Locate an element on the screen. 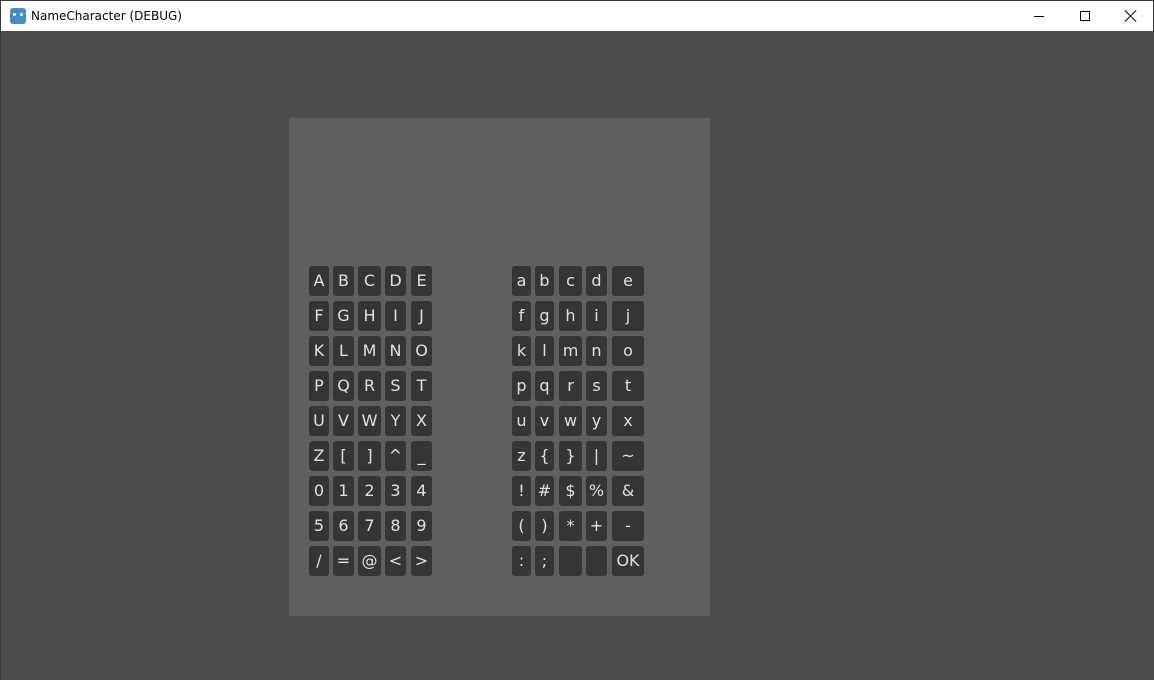  key-right-r3-c4: t is located at coordinates (628, 386).